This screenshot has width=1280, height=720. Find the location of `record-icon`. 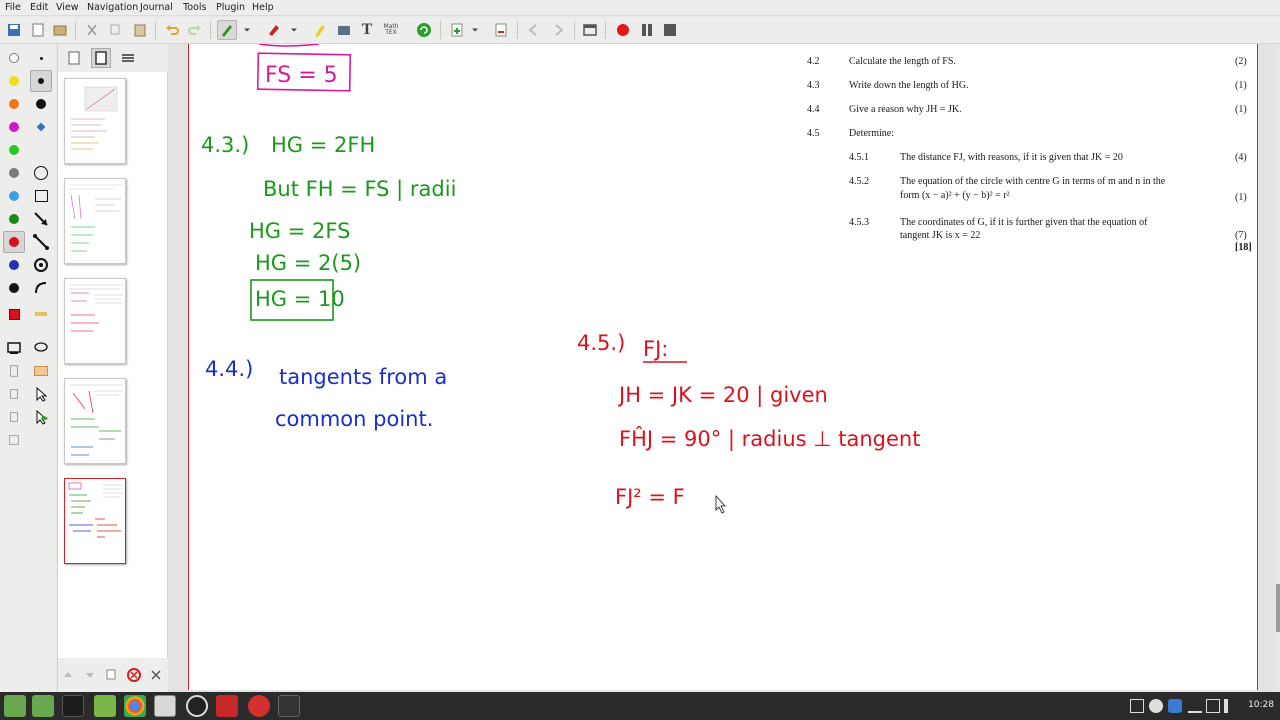

record-icon is located at coordinates (623, 30).